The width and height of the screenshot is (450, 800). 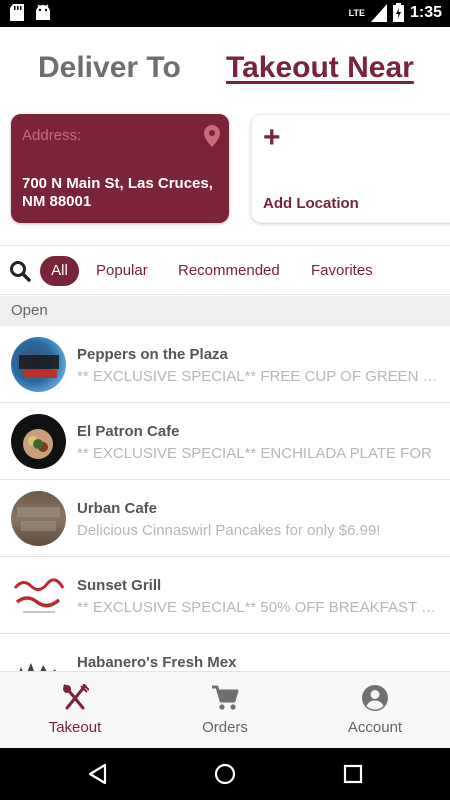 I want to click on android-icon, so click(x=43, y=12).